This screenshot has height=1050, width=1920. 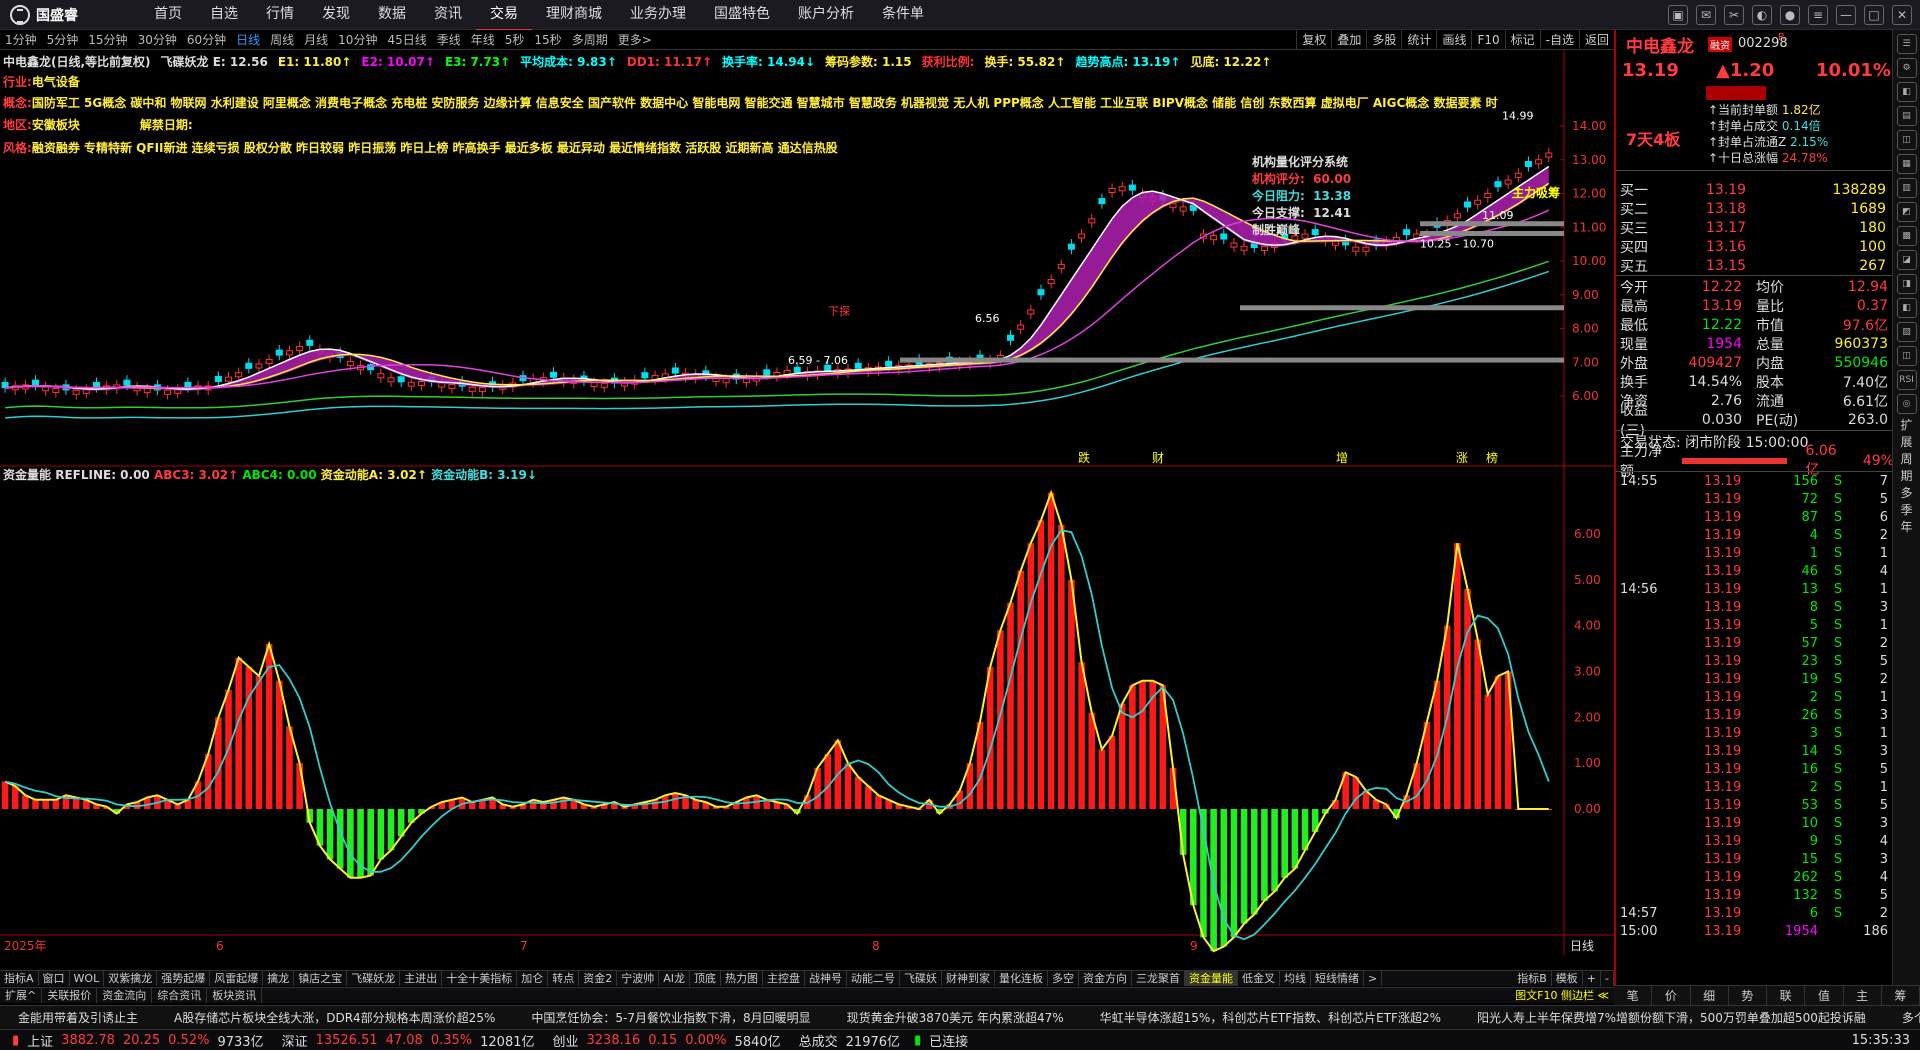 What do you see at coordinates (1418, 40) in the screenshot?
I see `chart-tool-3: 统计` at bounding box center [1418, 40].